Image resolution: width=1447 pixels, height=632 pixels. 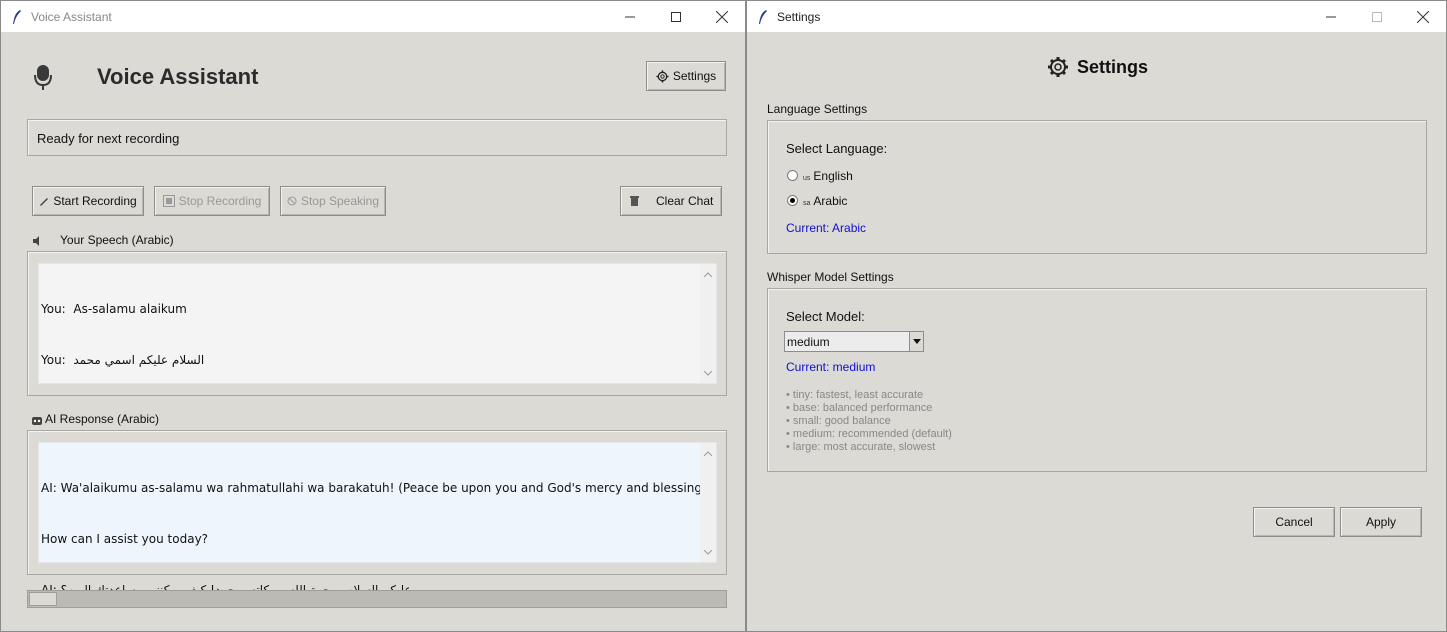 What do you see at coordinates (855, 395) in the screenshot?
I see `model-note: • tiny: fastest, least accurate` at bounding box center [855, 395].